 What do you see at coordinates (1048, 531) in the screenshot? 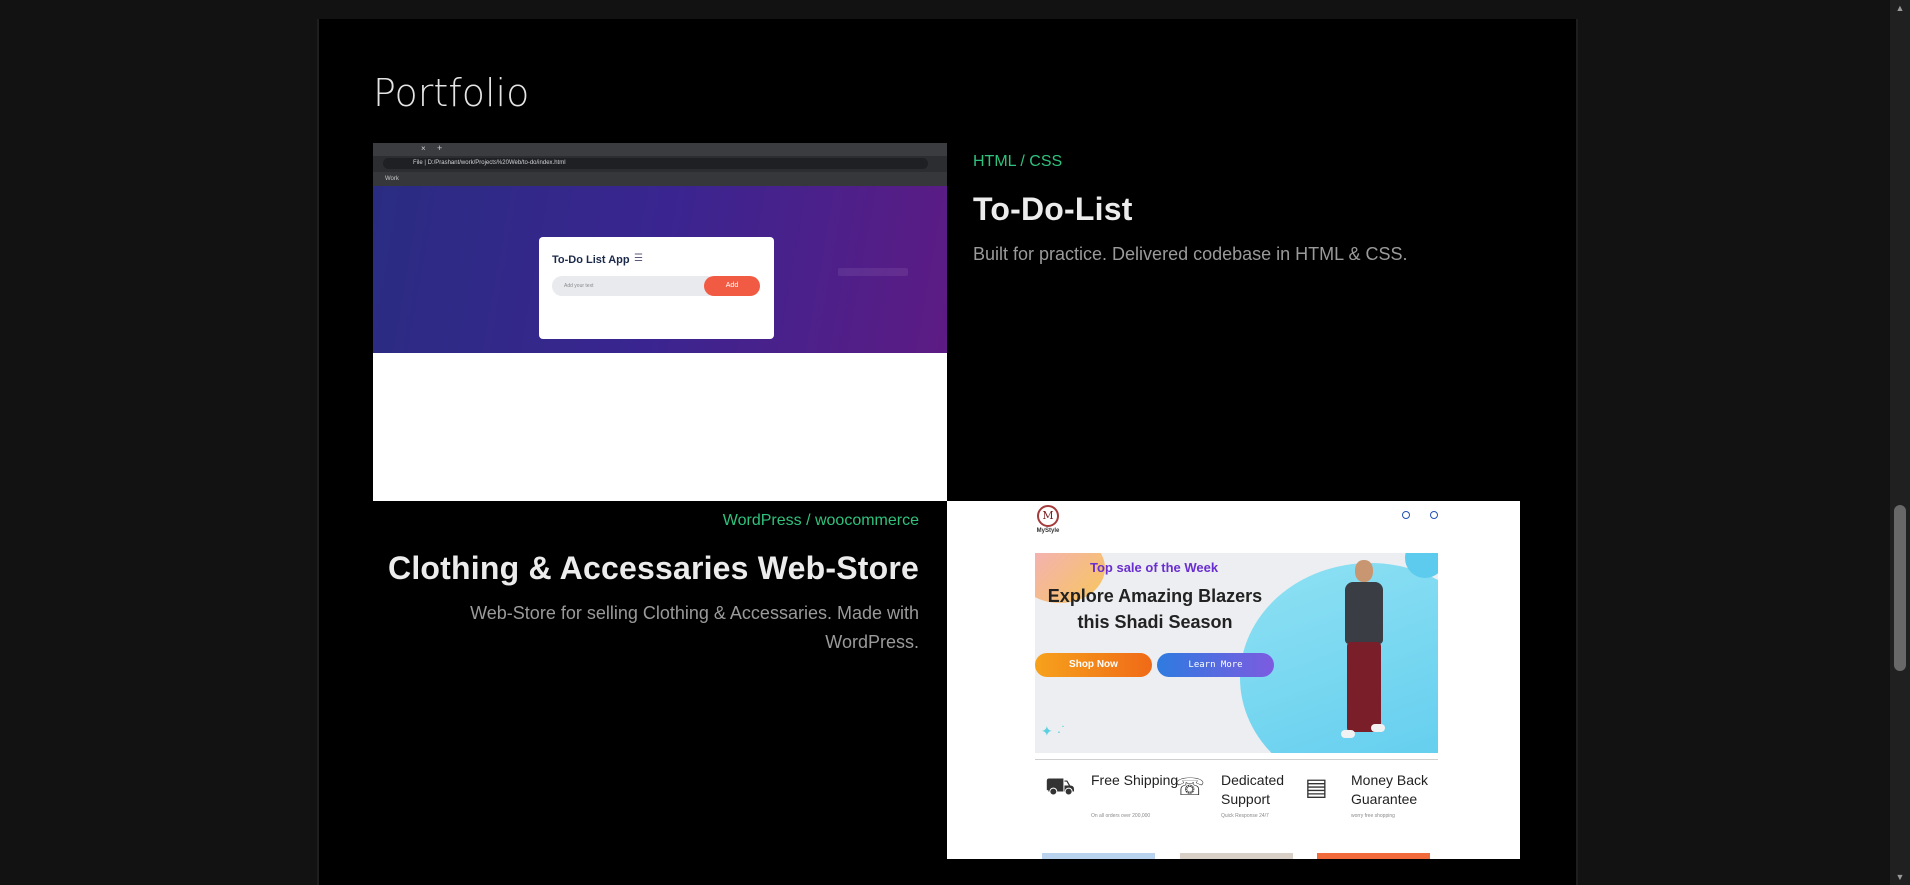
I see `logo-text: MyStyle` at bounding box center [1048, 531].